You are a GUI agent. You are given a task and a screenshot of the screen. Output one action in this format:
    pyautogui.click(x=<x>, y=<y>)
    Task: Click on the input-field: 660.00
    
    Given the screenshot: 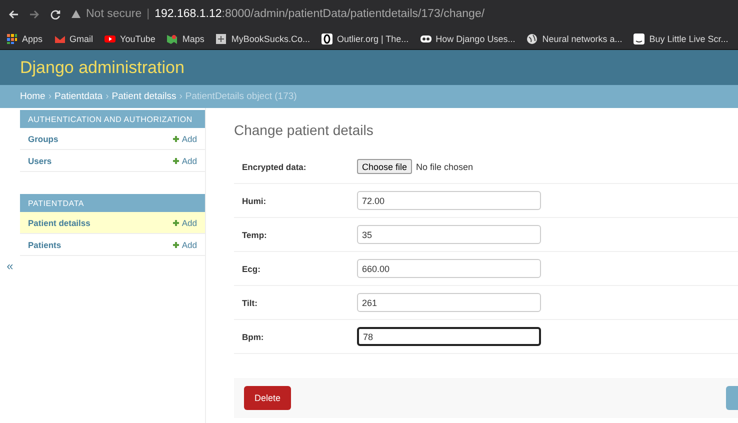 What is the action you would take?
    pyautogui.click(x=449, y=268)
    